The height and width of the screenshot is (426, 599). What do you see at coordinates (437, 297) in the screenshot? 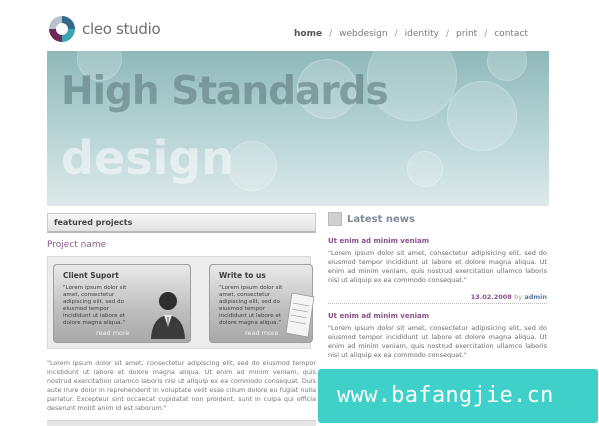
I see `news-item-meta: 13.02.2008 by admin` at bounding box center [437, 297].